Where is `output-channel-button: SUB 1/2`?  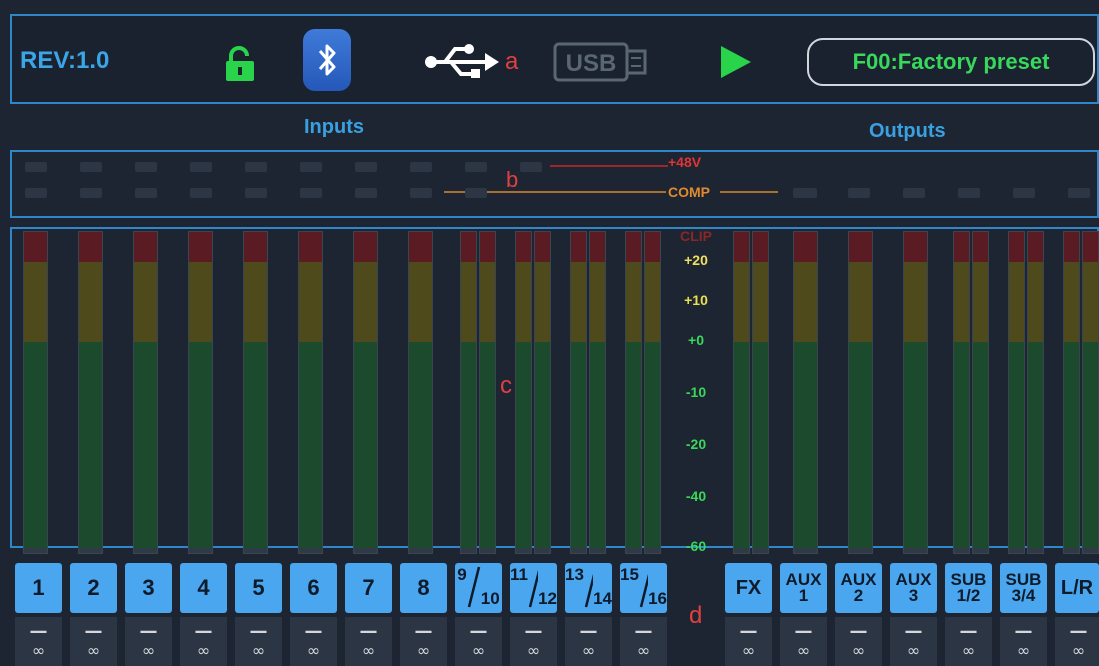
output-channel-button: SUB 1/2 is located at coordinates (968, 588).